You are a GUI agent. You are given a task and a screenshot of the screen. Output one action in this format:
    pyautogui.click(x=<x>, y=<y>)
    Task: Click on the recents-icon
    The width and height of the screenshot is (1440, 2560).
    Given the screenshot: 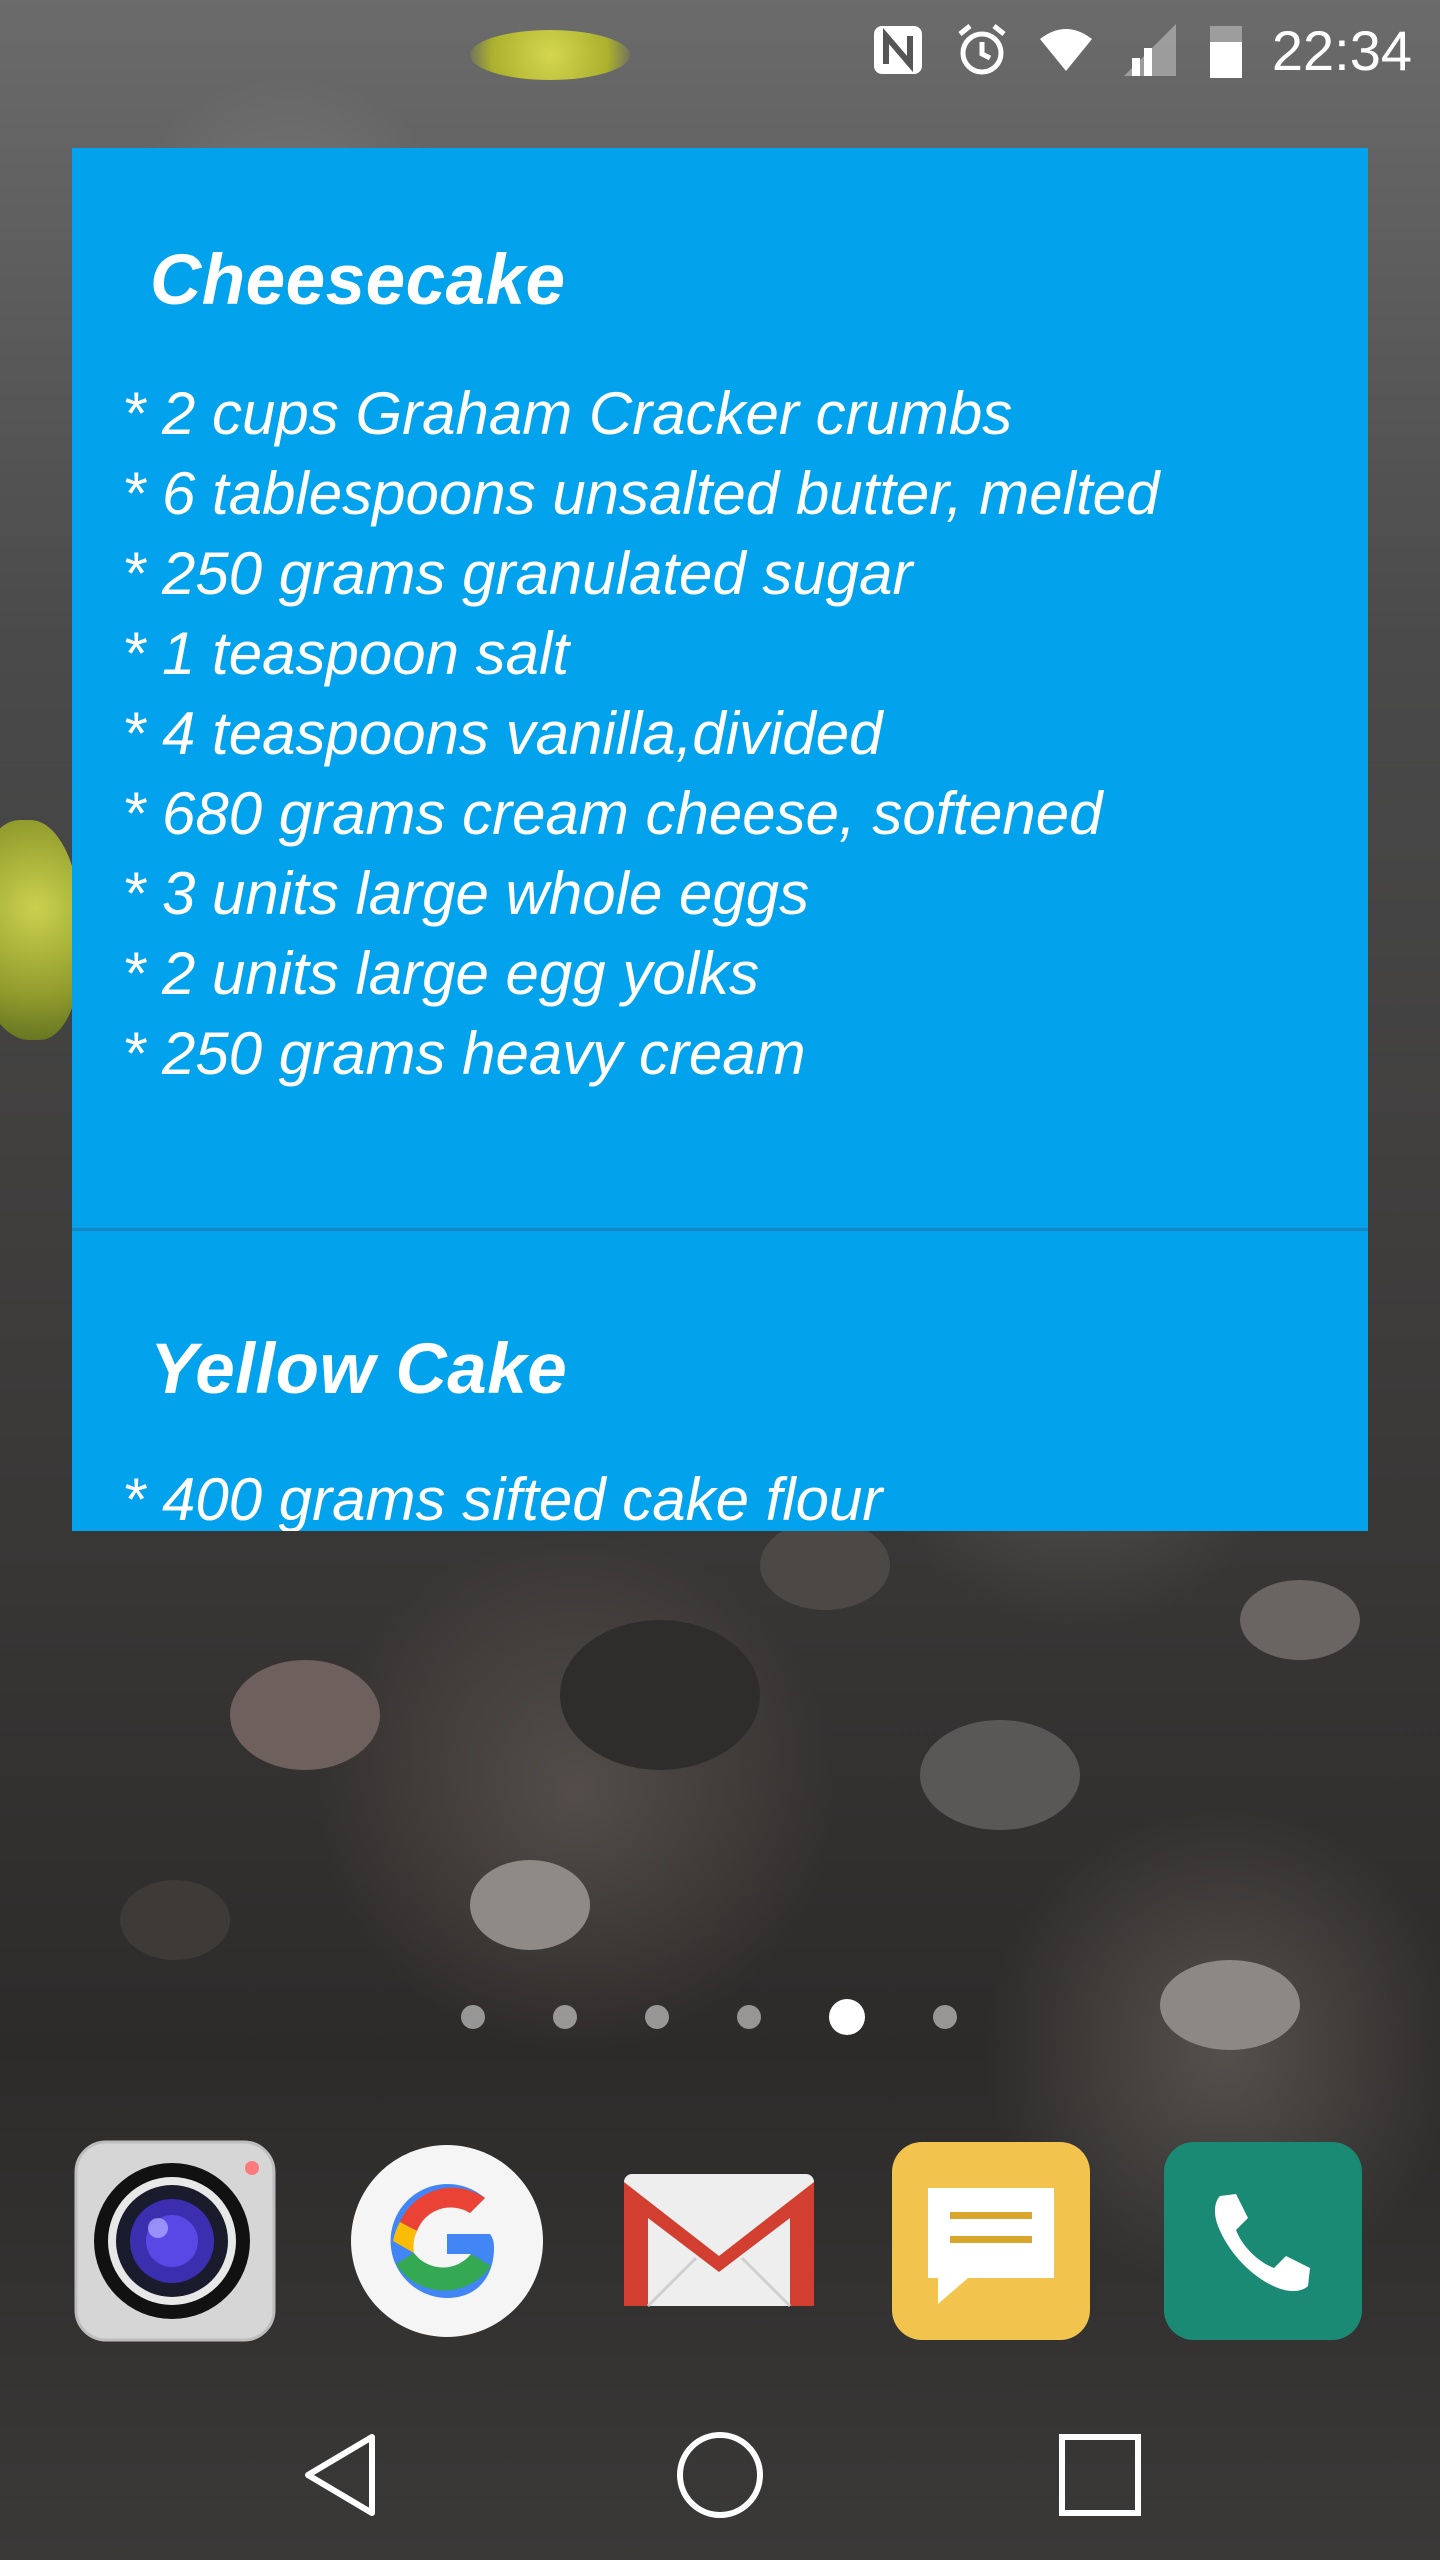 What is the action you would take?
    pyautogui.click(x=1100, y=2475)
    